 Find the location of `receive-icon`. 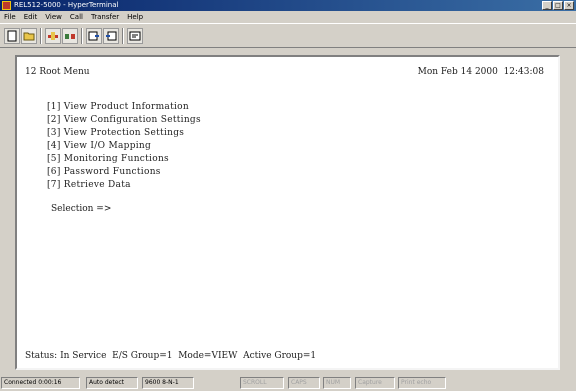

receive-icon is located at coordinates (111, 36).